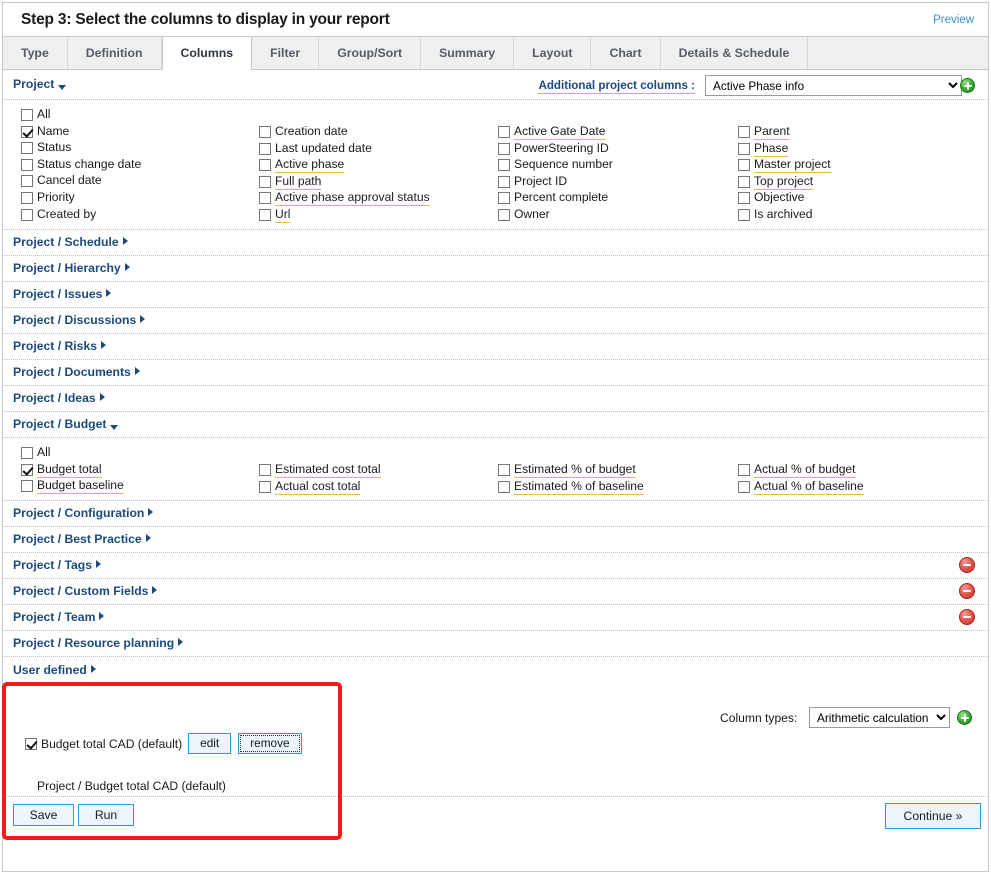 The image size is (991, 874). Describe the element at coordinates (54, 670) in the screenshot. I see `group-header-user-defined: User defined` at that location.